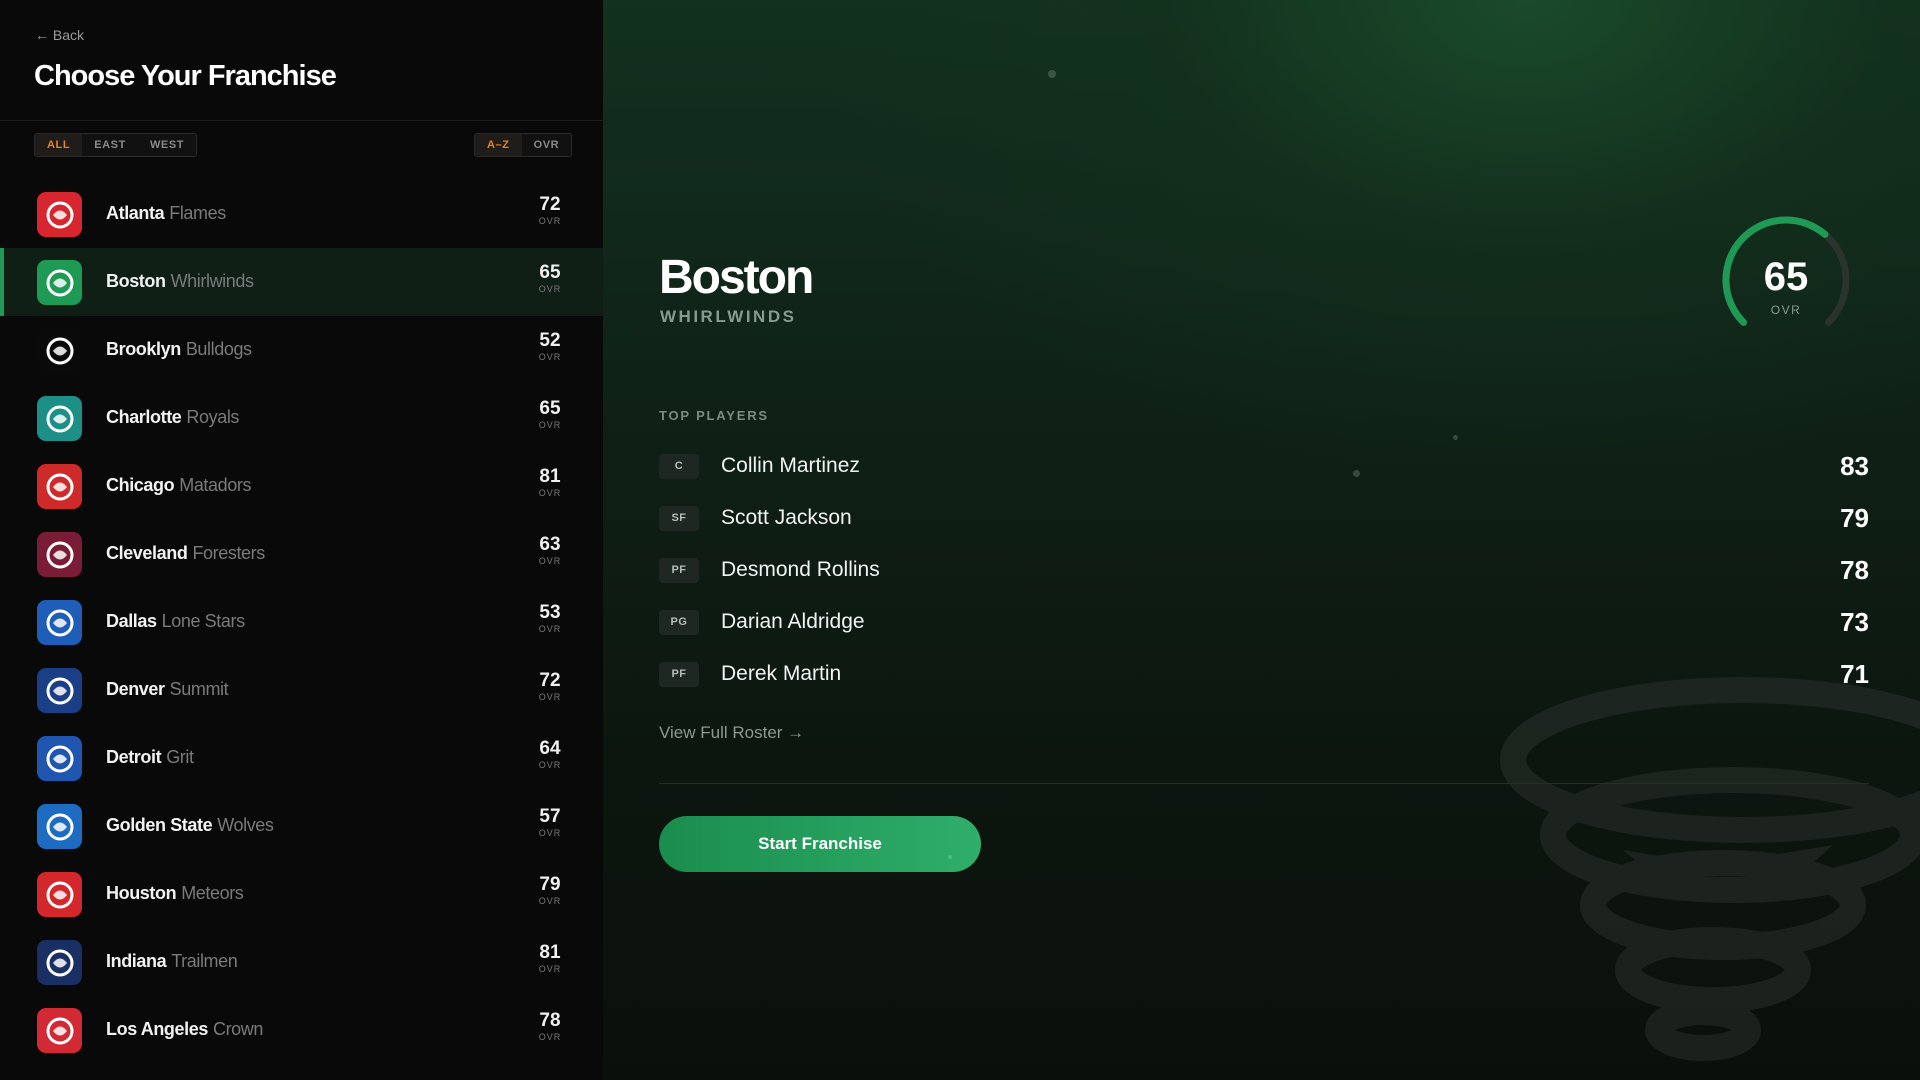  I want to click on team-name: Indiana Trailmen, so click(172, 961).